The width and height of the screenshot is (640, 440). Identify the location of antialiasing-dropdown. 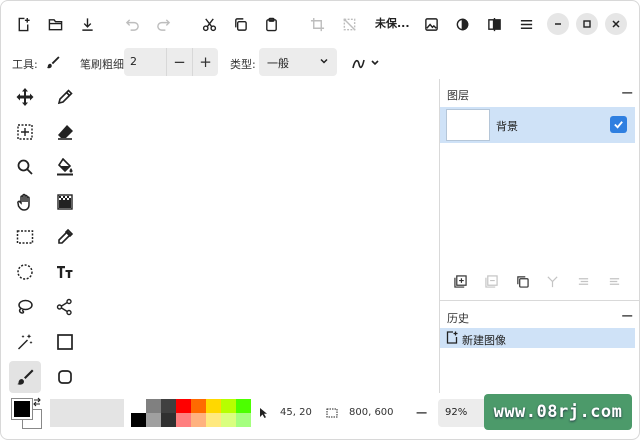
(366, 63).